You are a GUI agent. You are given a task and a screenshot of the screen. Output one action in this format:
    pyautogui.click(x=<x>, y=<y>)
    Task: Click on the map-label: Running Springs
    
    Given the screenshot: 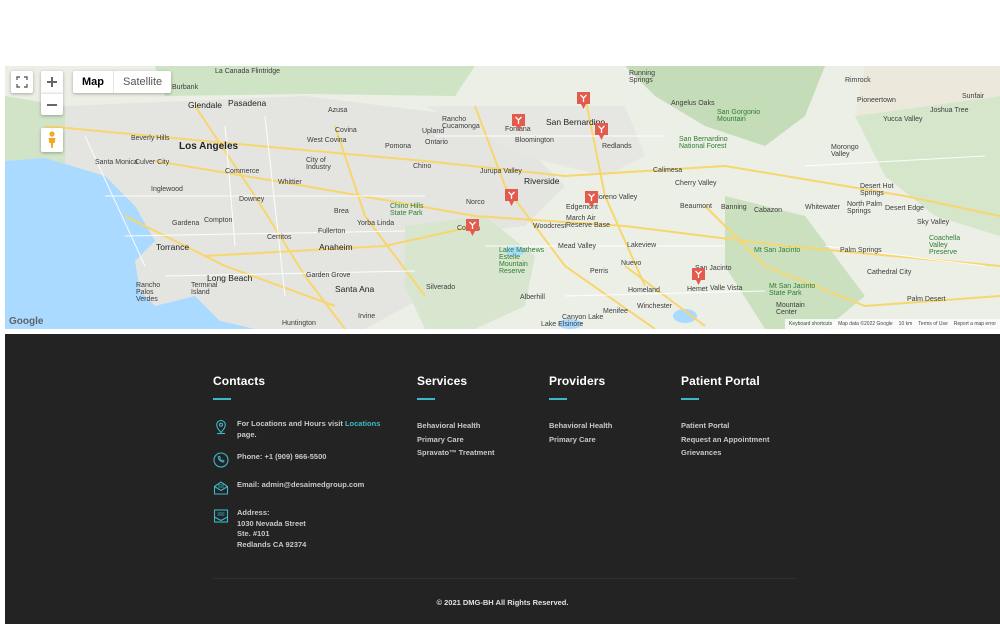 What is the action you would take?
    pyautogui.click(x=642, y=77)
    